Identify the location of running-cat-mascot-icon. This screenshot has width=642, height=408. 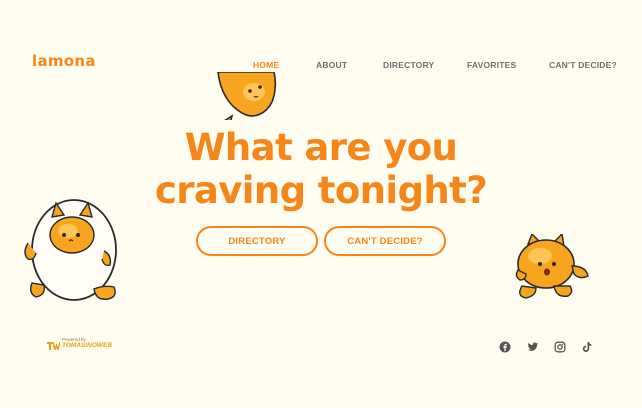
(552, 266).